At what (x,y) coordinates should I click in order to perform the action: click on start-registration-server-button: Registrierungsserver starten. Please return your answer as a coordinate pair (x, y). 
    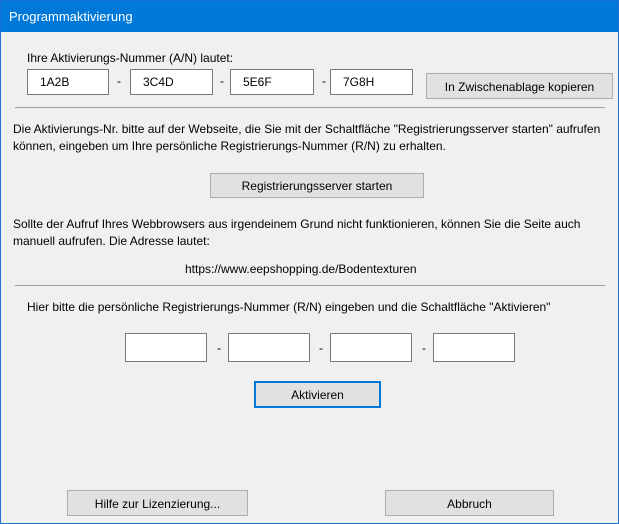
    Looking at the image, I should click on (317, 185).